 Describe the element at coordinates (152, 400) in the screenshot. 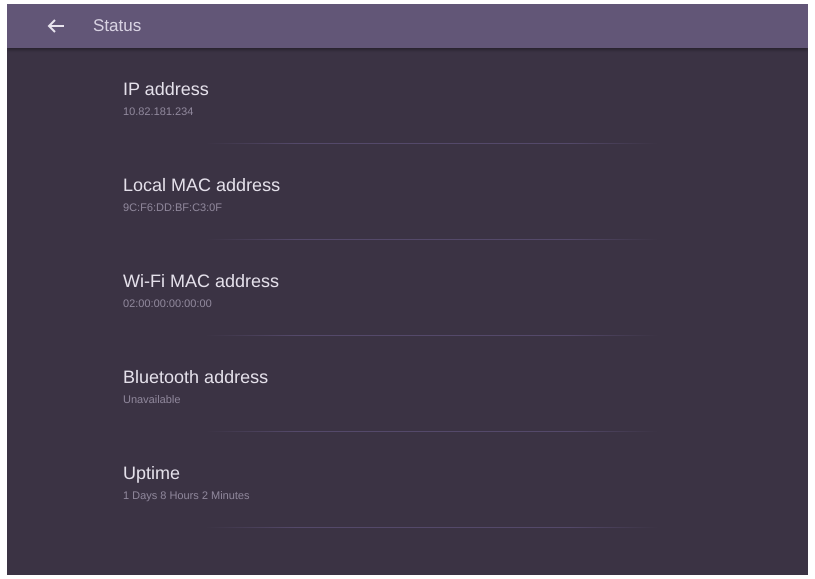

I see `item-value: Unavailable` at that location.